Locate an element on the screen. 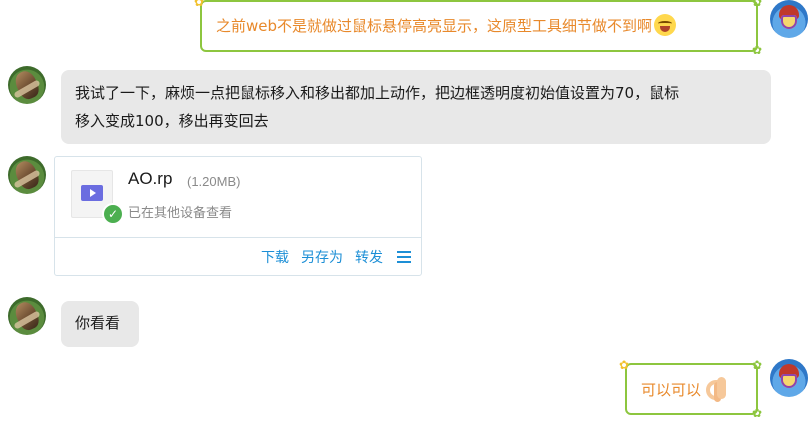 This screenshot has height=429, width=812. play-icon is located at coordinates (92, 193).